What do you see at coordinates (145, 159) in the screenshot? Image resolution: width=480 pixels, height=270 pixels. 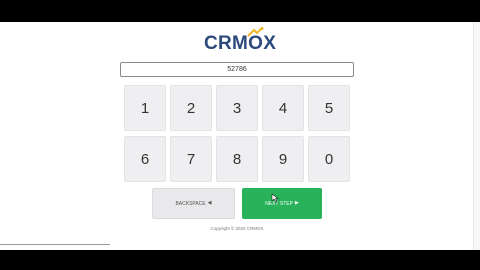 I see `key-6: 6` at bounding box center [145, 159].